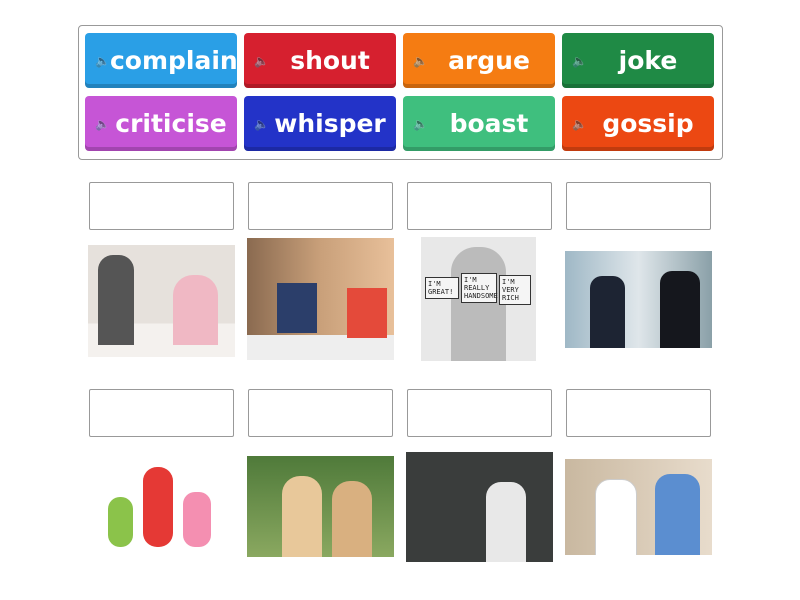 The height and width of the screenshot is (600, 800). What do you see at coordinates (648, 123) in the screenshot?
I see `word-label: gossip` at bounding box center [648, 123].